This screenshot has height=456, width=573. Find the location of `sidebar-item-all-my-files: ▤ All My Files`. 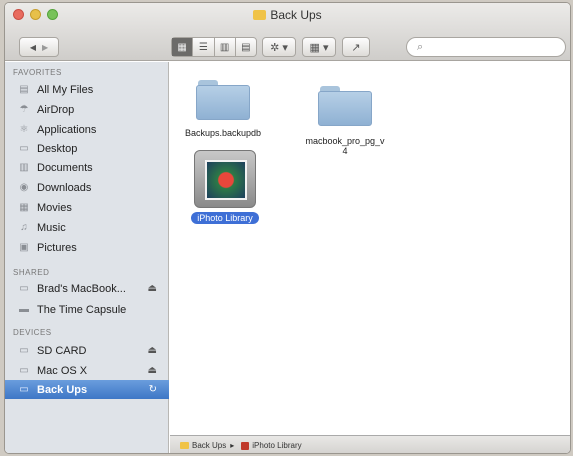

sidebar-item-all-my-files: ▤ All My Files is located at coordinates (87, 89).